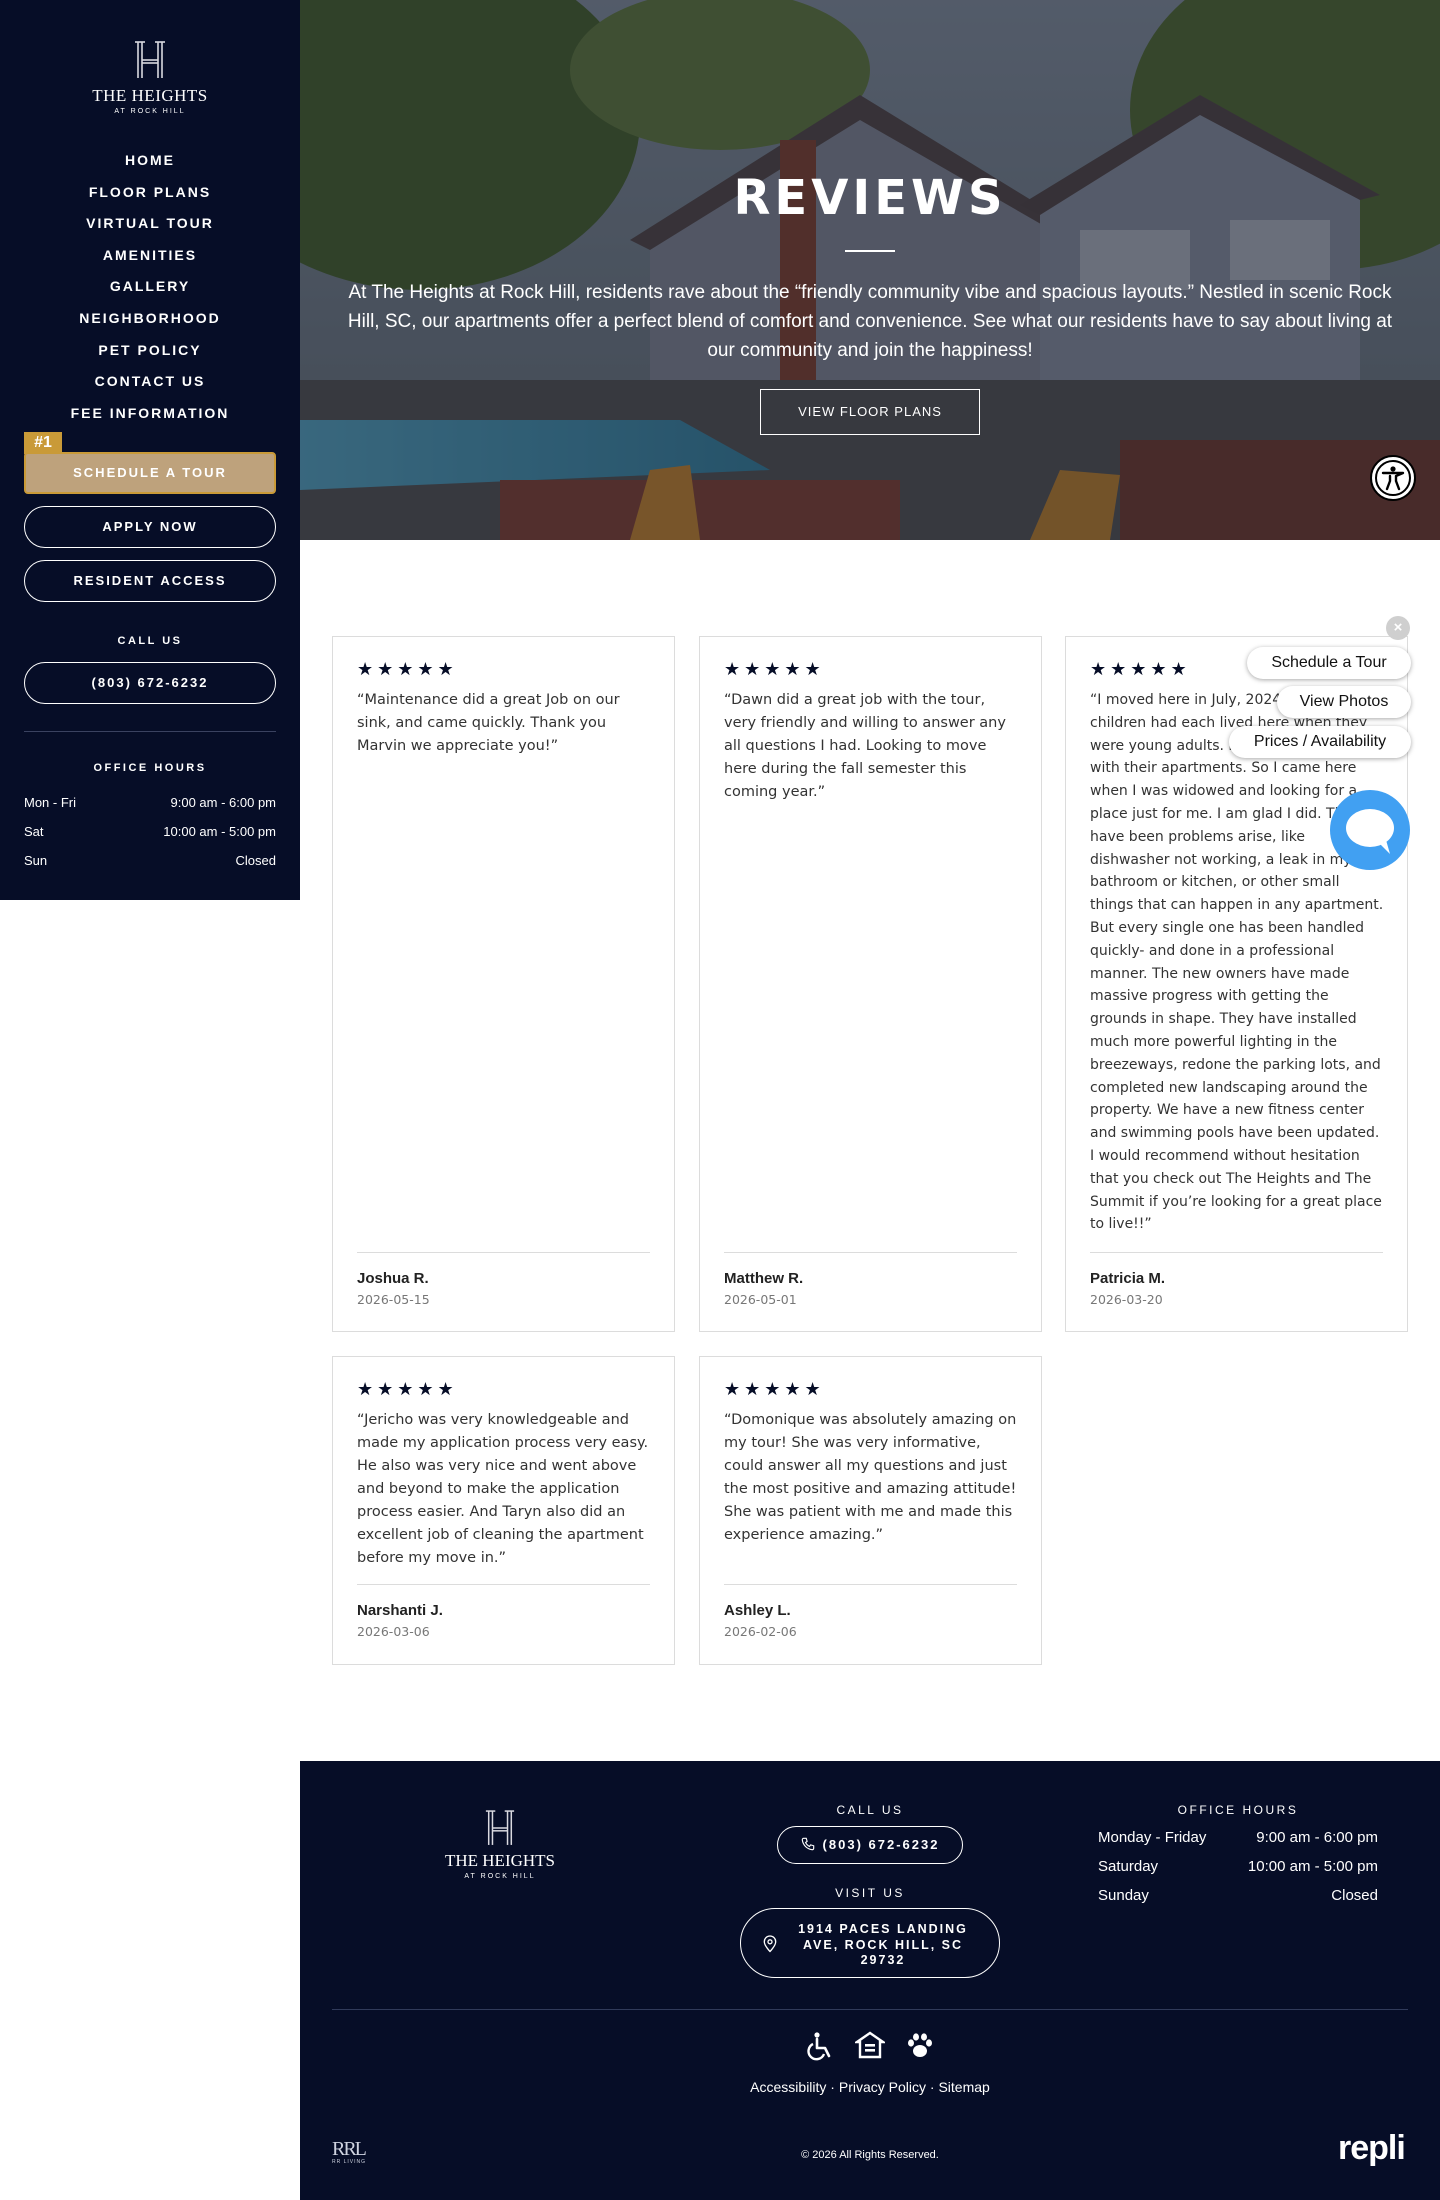  Describe the element at coordinates (393, 1278) in the screenshot. I see `review-author: Joshua R.` at that location.